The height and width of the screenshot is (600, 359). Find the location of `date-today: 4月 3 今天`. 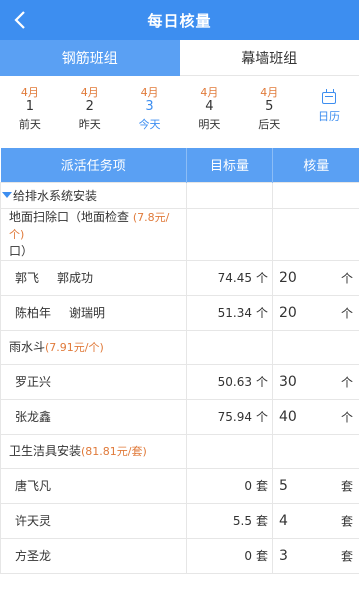

date-today: 4月 3 今天 is located at coordinates (150, 109).